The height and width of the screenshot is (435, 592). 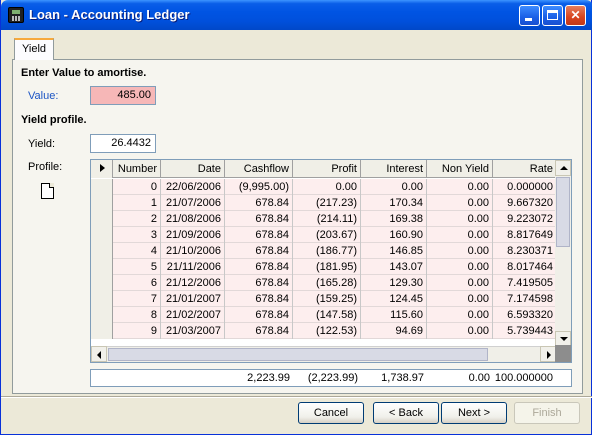 I want to click on cell-profit: (203.67), so click(x=327, y=235).